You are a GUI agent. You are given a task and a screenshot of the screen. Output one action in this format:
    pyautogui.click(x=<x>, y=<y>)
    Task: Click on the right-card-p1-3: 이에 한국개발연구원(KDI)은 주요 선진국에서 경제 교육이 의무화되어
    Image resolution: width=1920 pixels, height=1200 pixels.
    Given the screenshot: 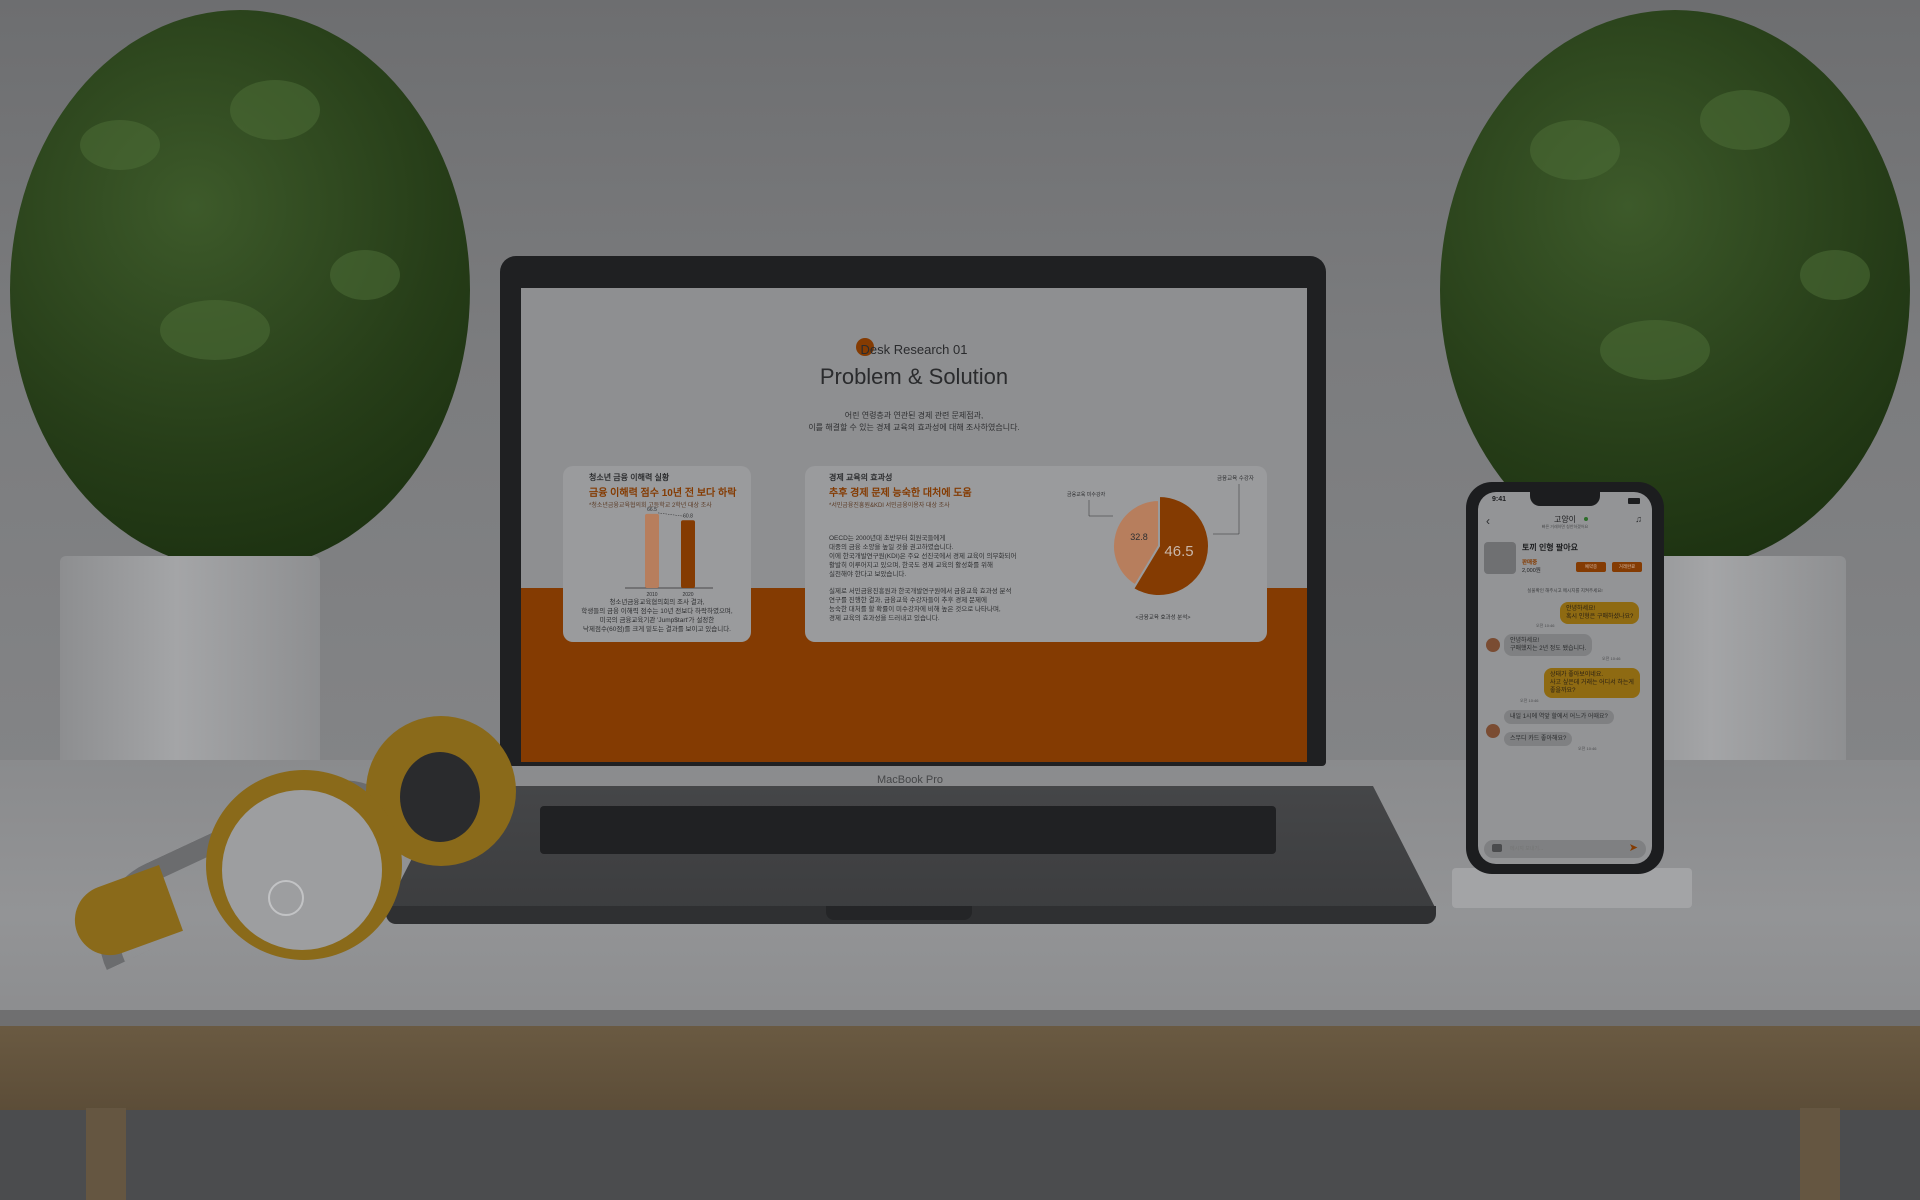 What is the action you would take?
    pyautogui.click(x=923, y=556)
    